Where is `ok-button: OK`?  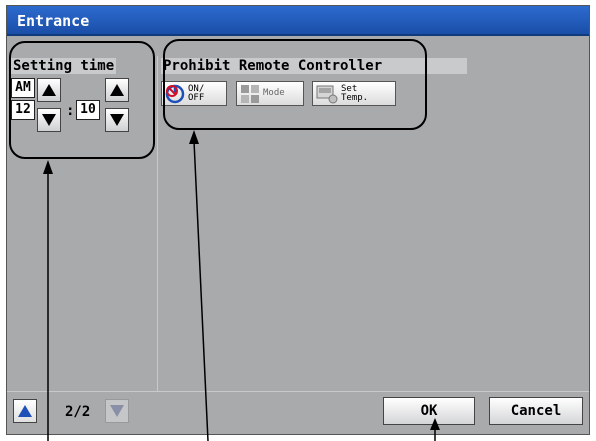
ok-button: OK is located at coordinates (429, 411).